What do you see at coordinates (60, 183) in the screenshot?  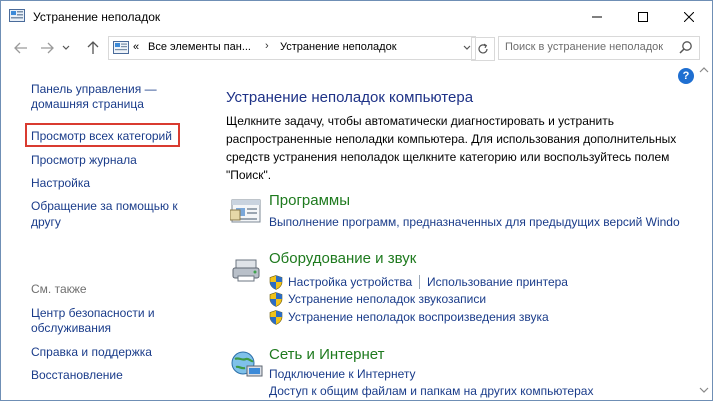 I see `settings-link: Настройка` at bounding box center [60, 183].